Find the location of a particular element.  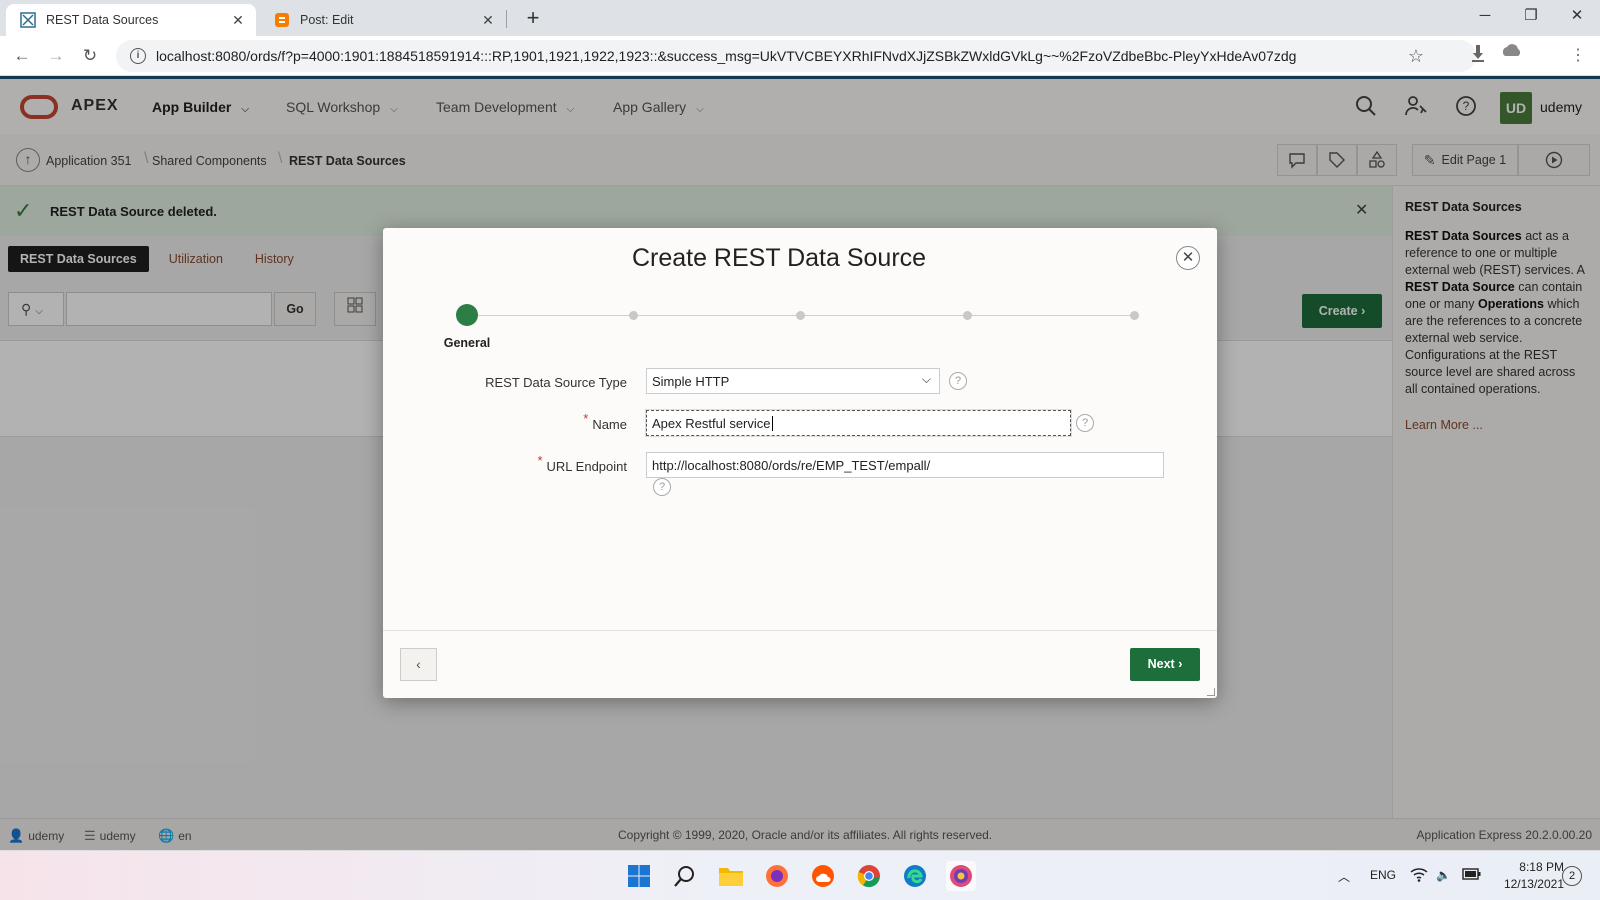

chevron-down-icon: ⌵ is located at coordinates (926, 379).